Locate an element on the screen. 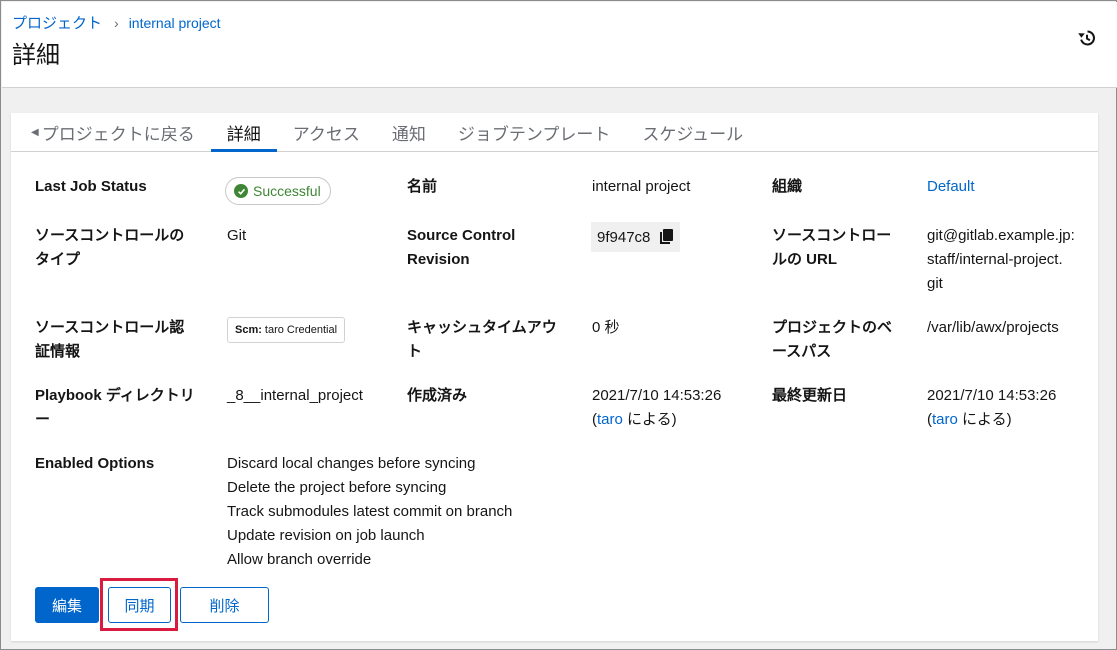  created-by: (taro による) is located at coordinates (656, 420).